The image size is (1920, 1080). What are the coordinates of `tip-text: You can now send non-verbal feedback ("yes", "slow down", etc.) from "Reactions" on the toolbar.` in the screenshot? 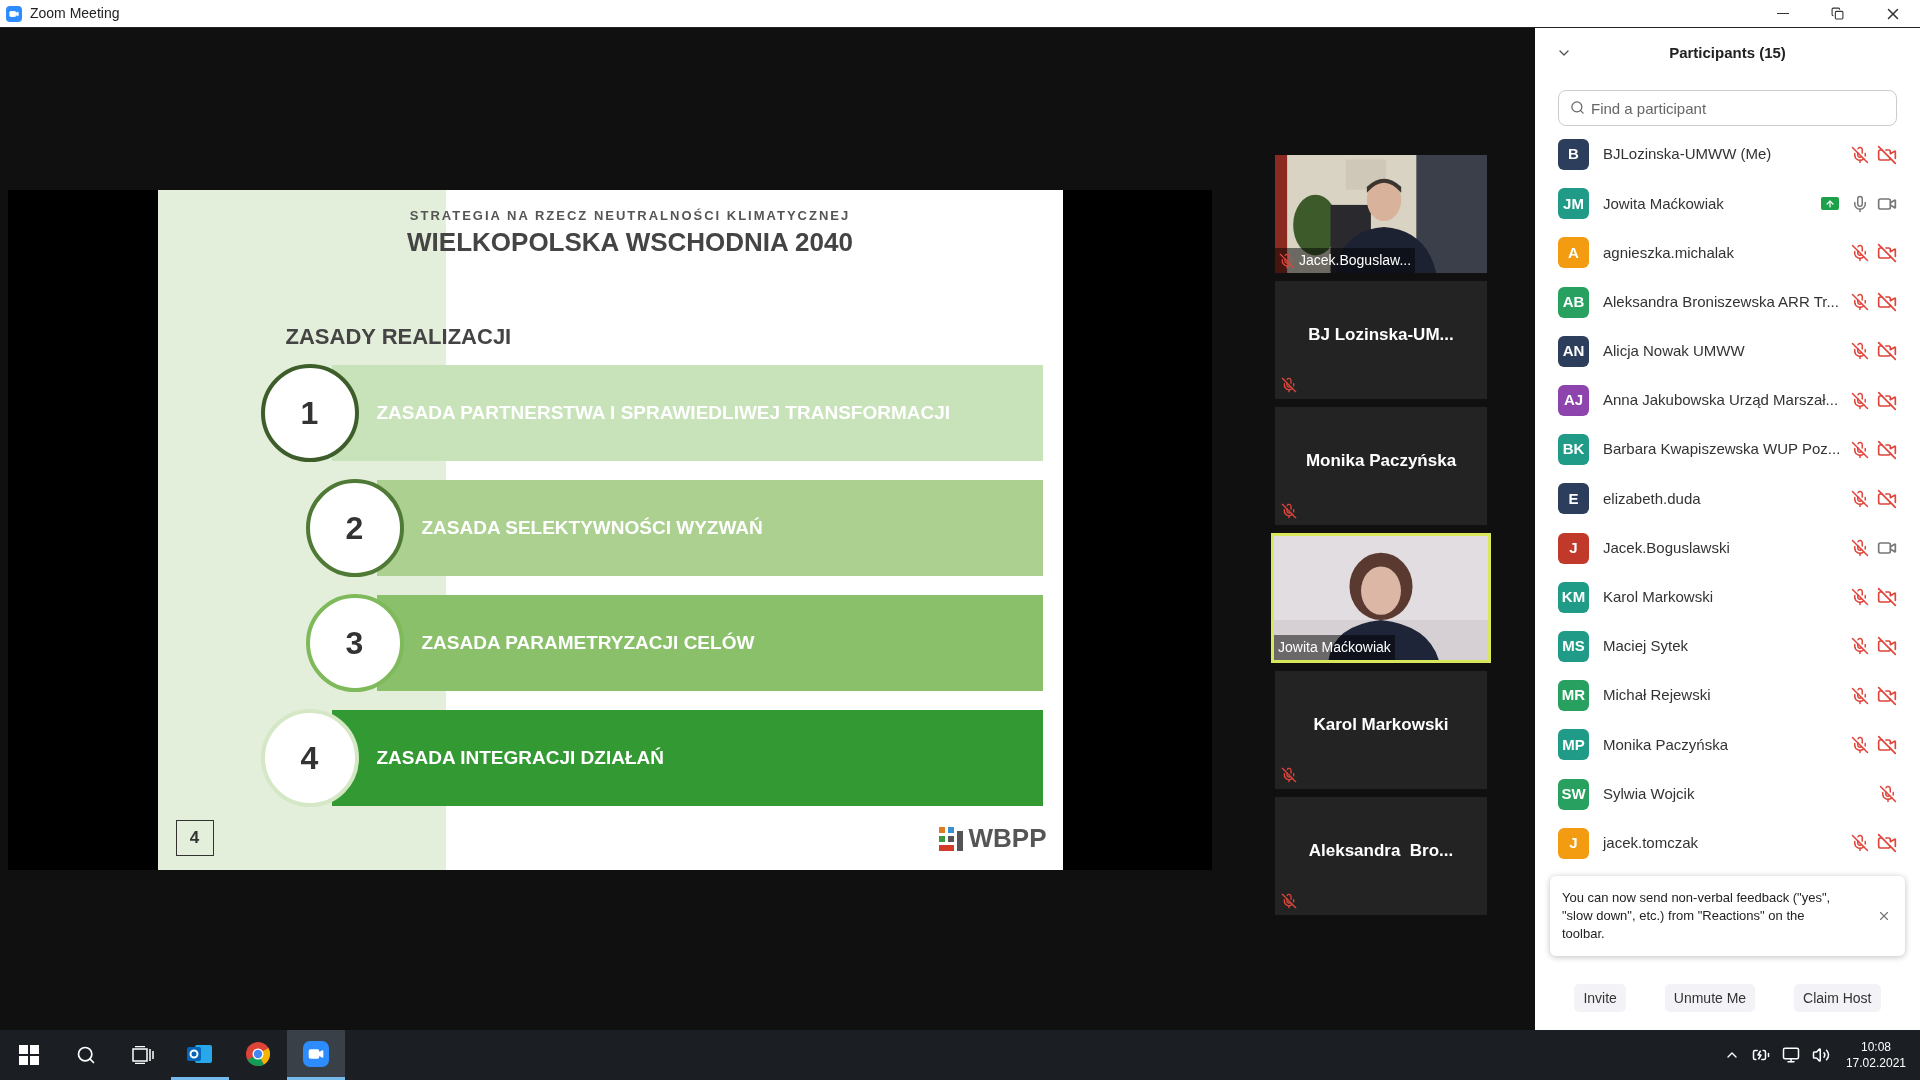 It's located at (1697, 915).